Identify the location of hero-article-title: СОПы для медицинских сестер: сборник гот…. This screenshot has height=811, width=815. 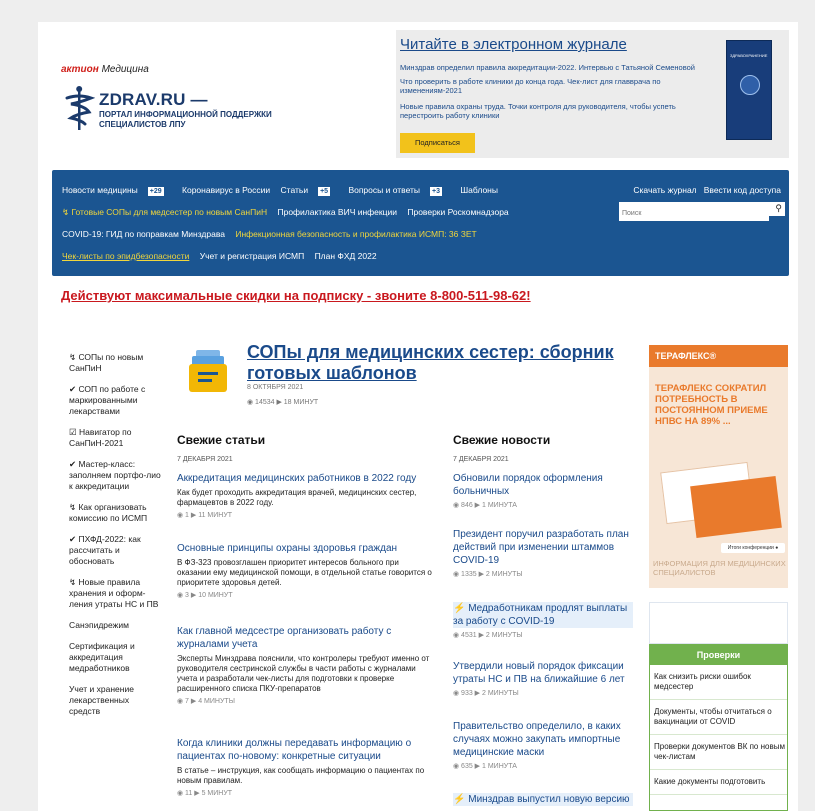
(442, 363).